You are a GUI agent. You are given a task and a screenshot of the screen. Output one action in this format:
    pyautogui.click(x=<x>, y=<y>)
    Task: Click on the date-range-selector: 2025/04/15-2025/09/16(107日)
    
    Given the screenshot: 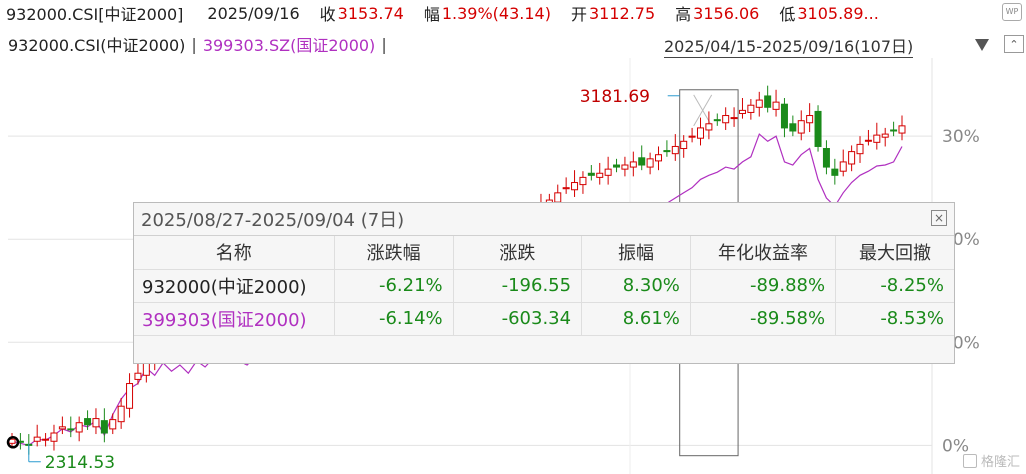 What is the action you would take?
    pyautogui.click(x=789, y=45)
    